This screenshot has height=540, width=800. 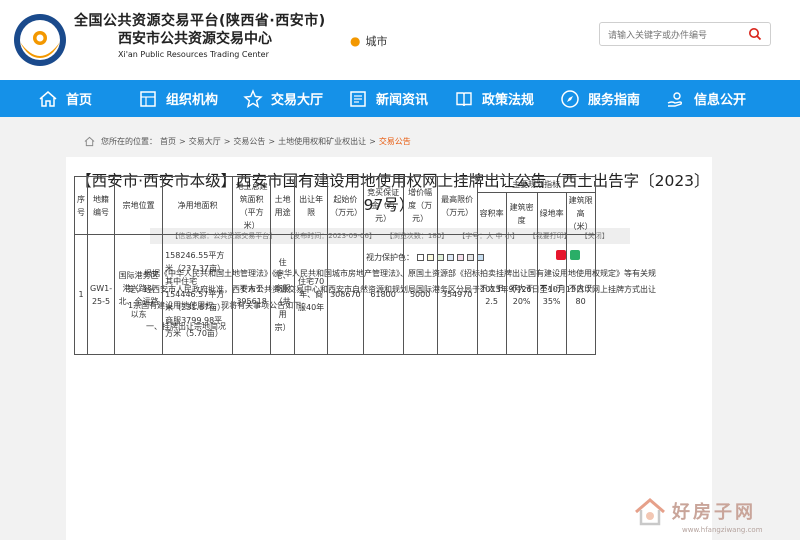 I want to click on site-logo, so click(x=40, y=40).